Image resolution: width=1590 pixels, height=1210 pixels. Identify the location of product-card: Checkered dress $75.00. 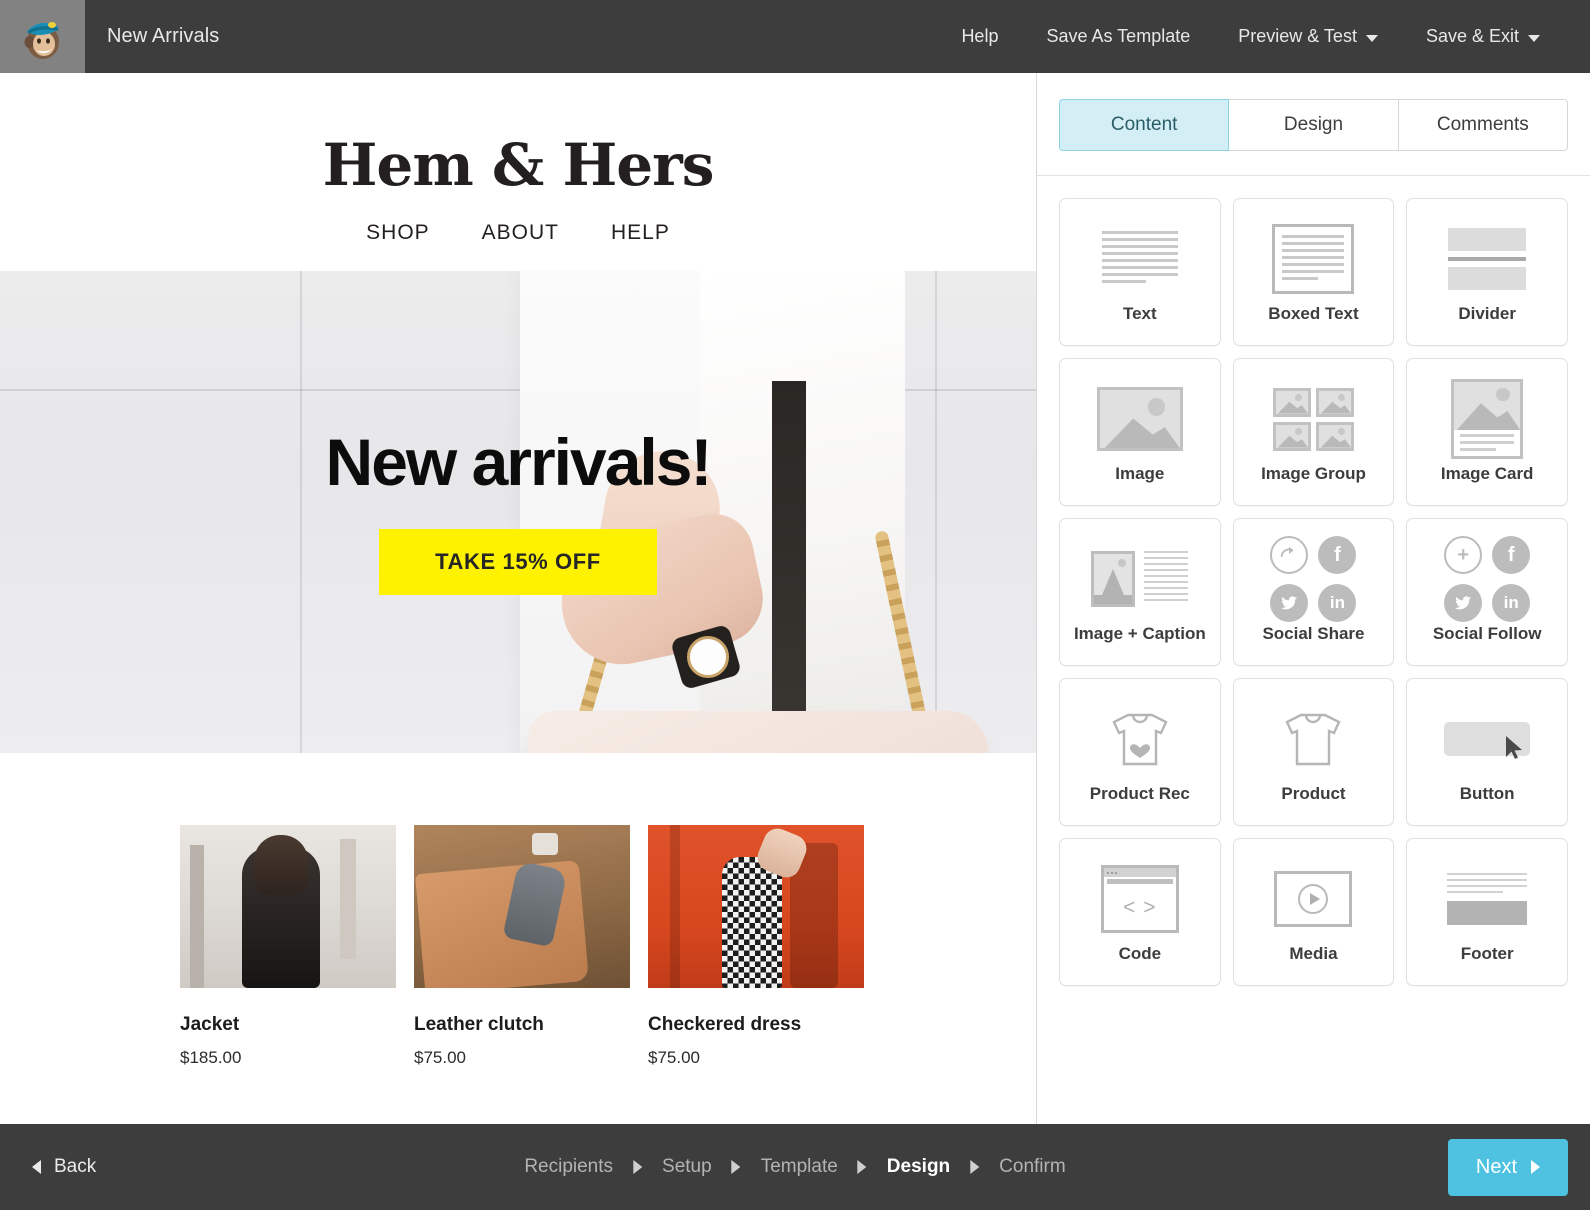
(756, 946).